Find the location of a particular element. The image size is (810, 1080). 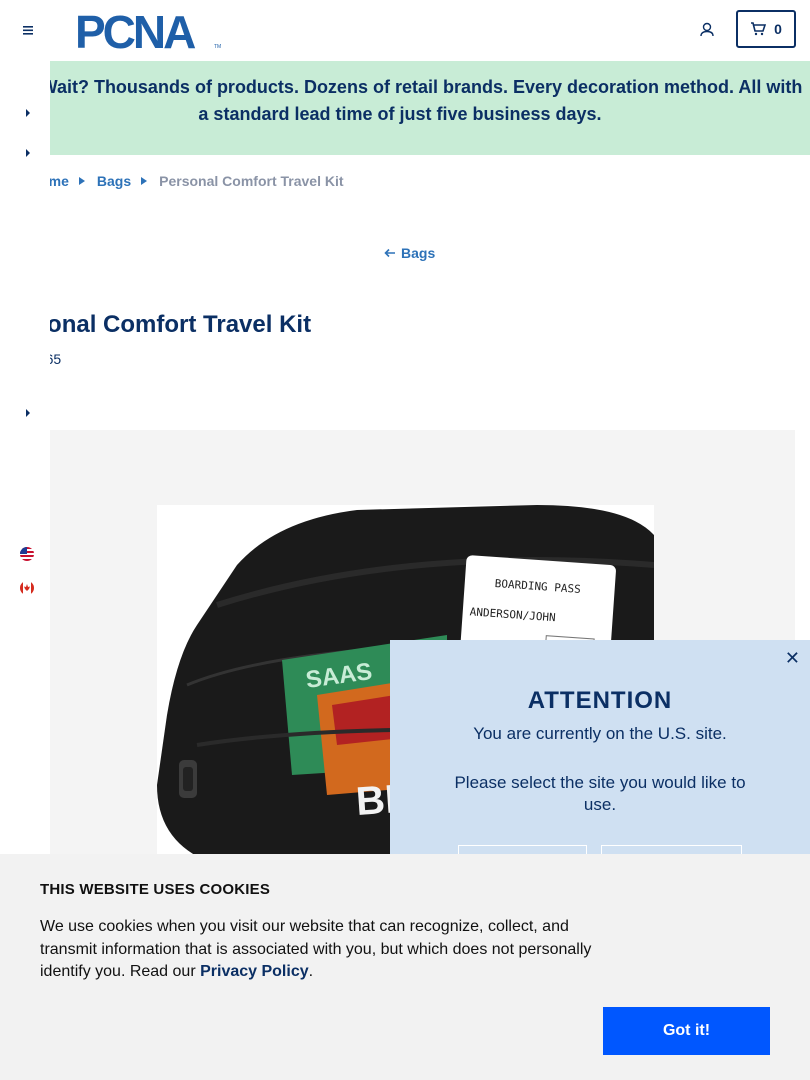

cart-button: 0 is located at coordinates (766, 29).